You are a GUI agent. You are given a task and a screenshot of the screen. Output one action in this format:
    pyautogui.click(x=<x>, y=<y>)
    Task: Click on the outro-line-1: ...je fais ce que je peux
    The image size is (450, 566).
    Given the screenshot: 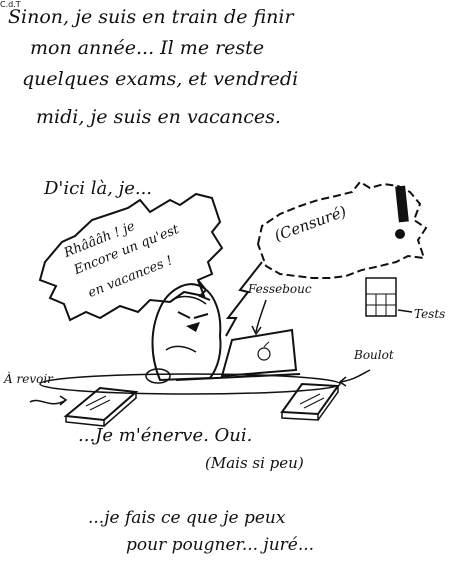 What is the action you would take?
    pyautogui.click(x=187, y=518)
    